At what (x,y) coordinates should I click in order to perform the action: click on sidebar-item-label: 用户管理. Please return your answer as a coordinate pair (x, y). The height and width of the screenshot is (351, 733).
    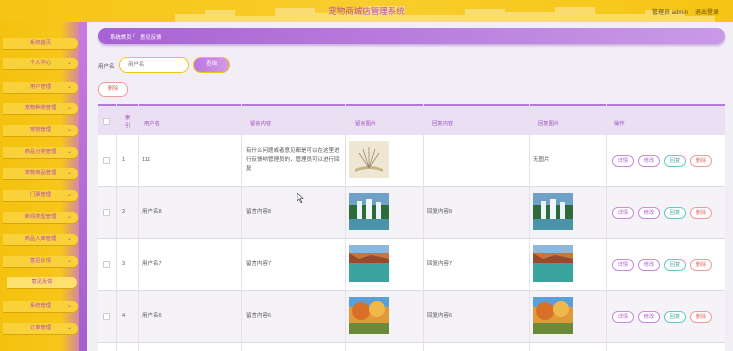
    Looking at the image, I should click on (40, 87).